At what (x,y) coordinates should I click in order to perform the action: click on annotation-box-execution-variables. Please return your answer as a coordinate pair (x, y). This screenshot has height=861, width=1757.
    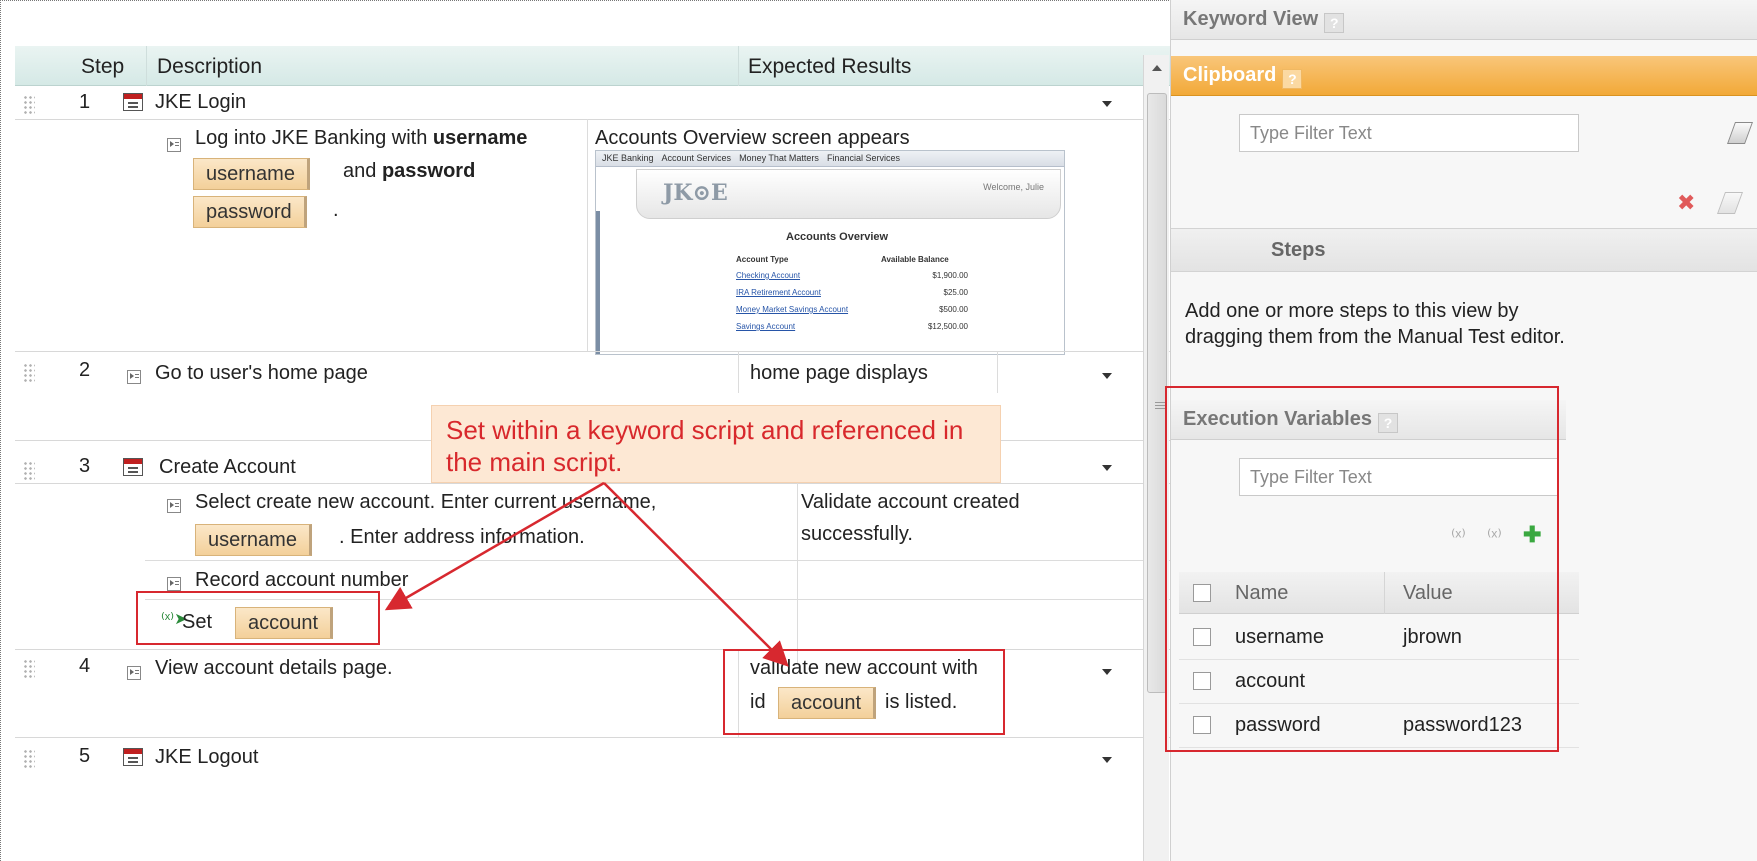
    Looking at the image, I should click on (1362, 569).